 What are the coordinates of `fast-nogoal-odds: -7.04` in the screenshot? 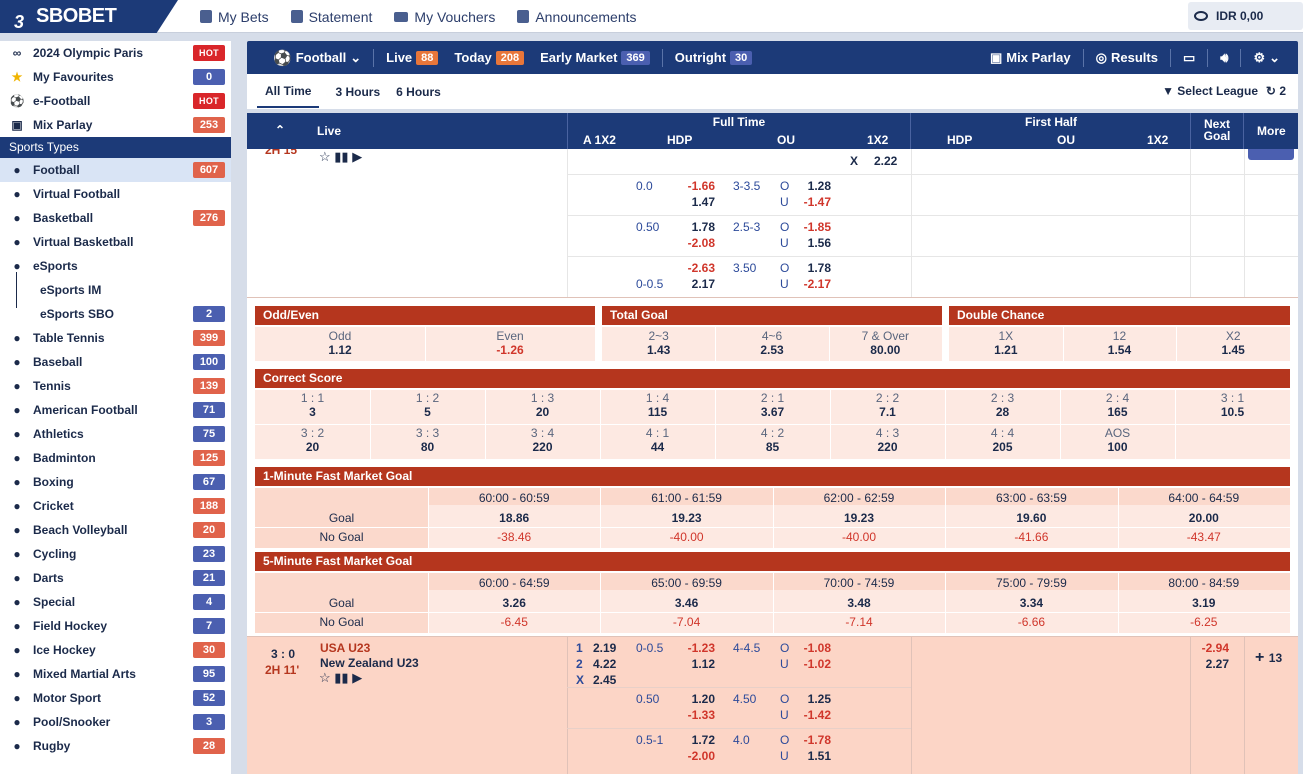 It's located at (686, 622).